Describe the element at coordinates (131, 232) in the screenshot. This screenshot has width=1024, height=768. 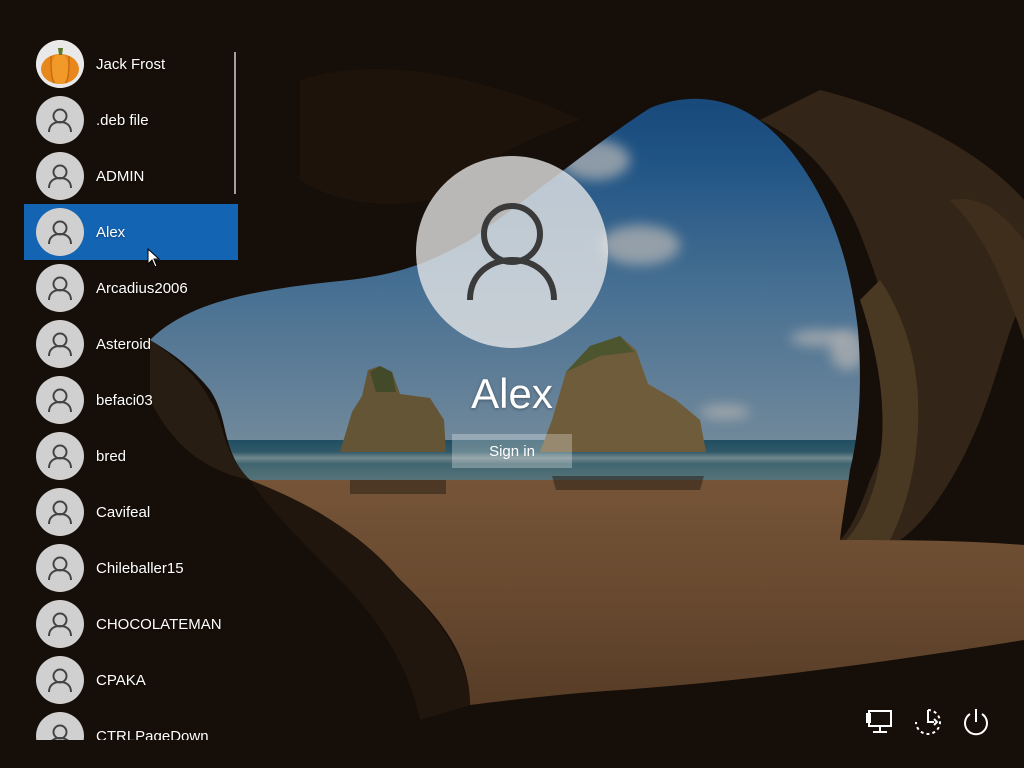
I see `user-item: Alex` at that location.